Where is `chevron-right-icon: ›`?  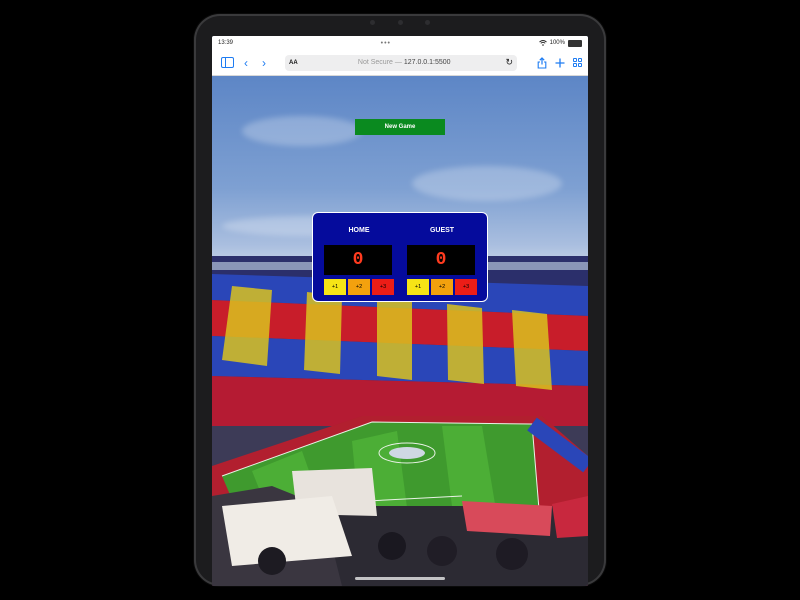 chevron-right-icon: › is located at coordinates (264, 63).